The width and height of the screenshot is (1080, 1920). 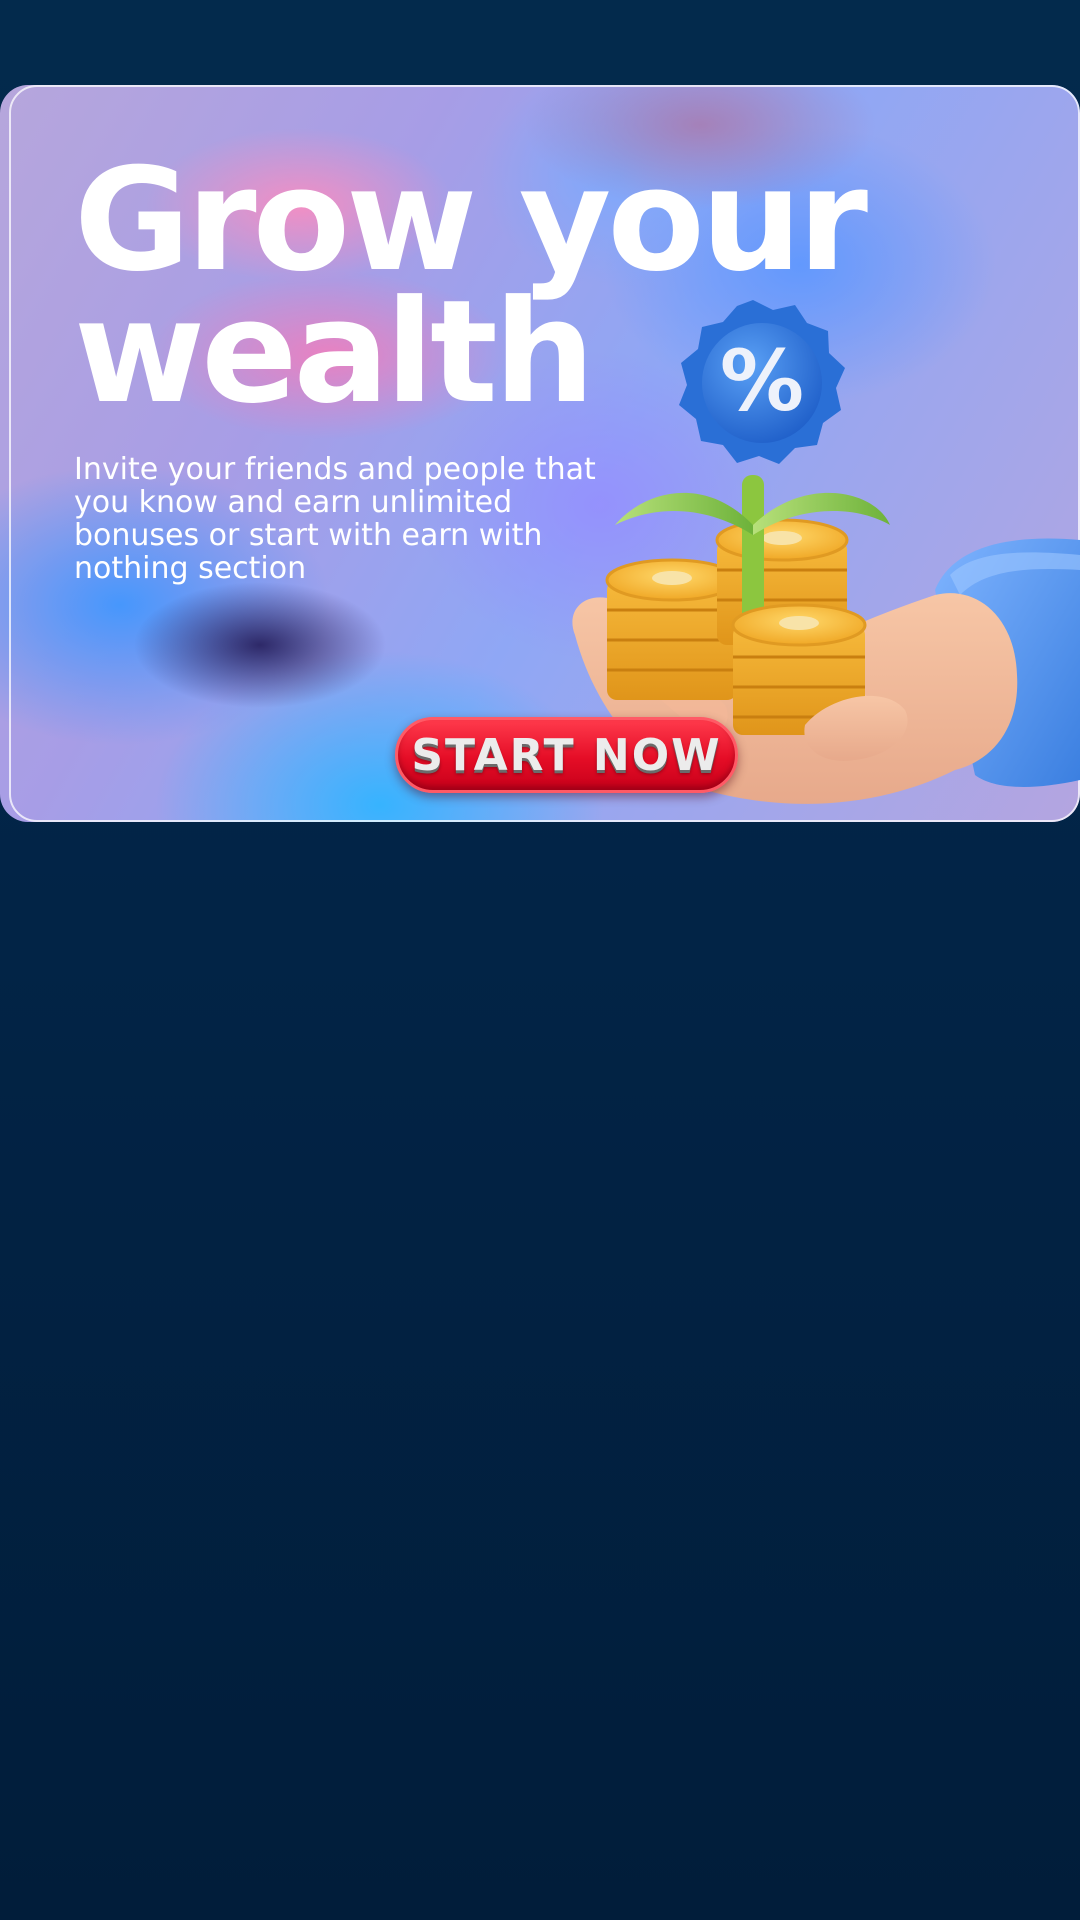 What do you see at coordinates (762, 381) in the screenshot?
I see `percent-icon: %` at bounding box center [762, 381].